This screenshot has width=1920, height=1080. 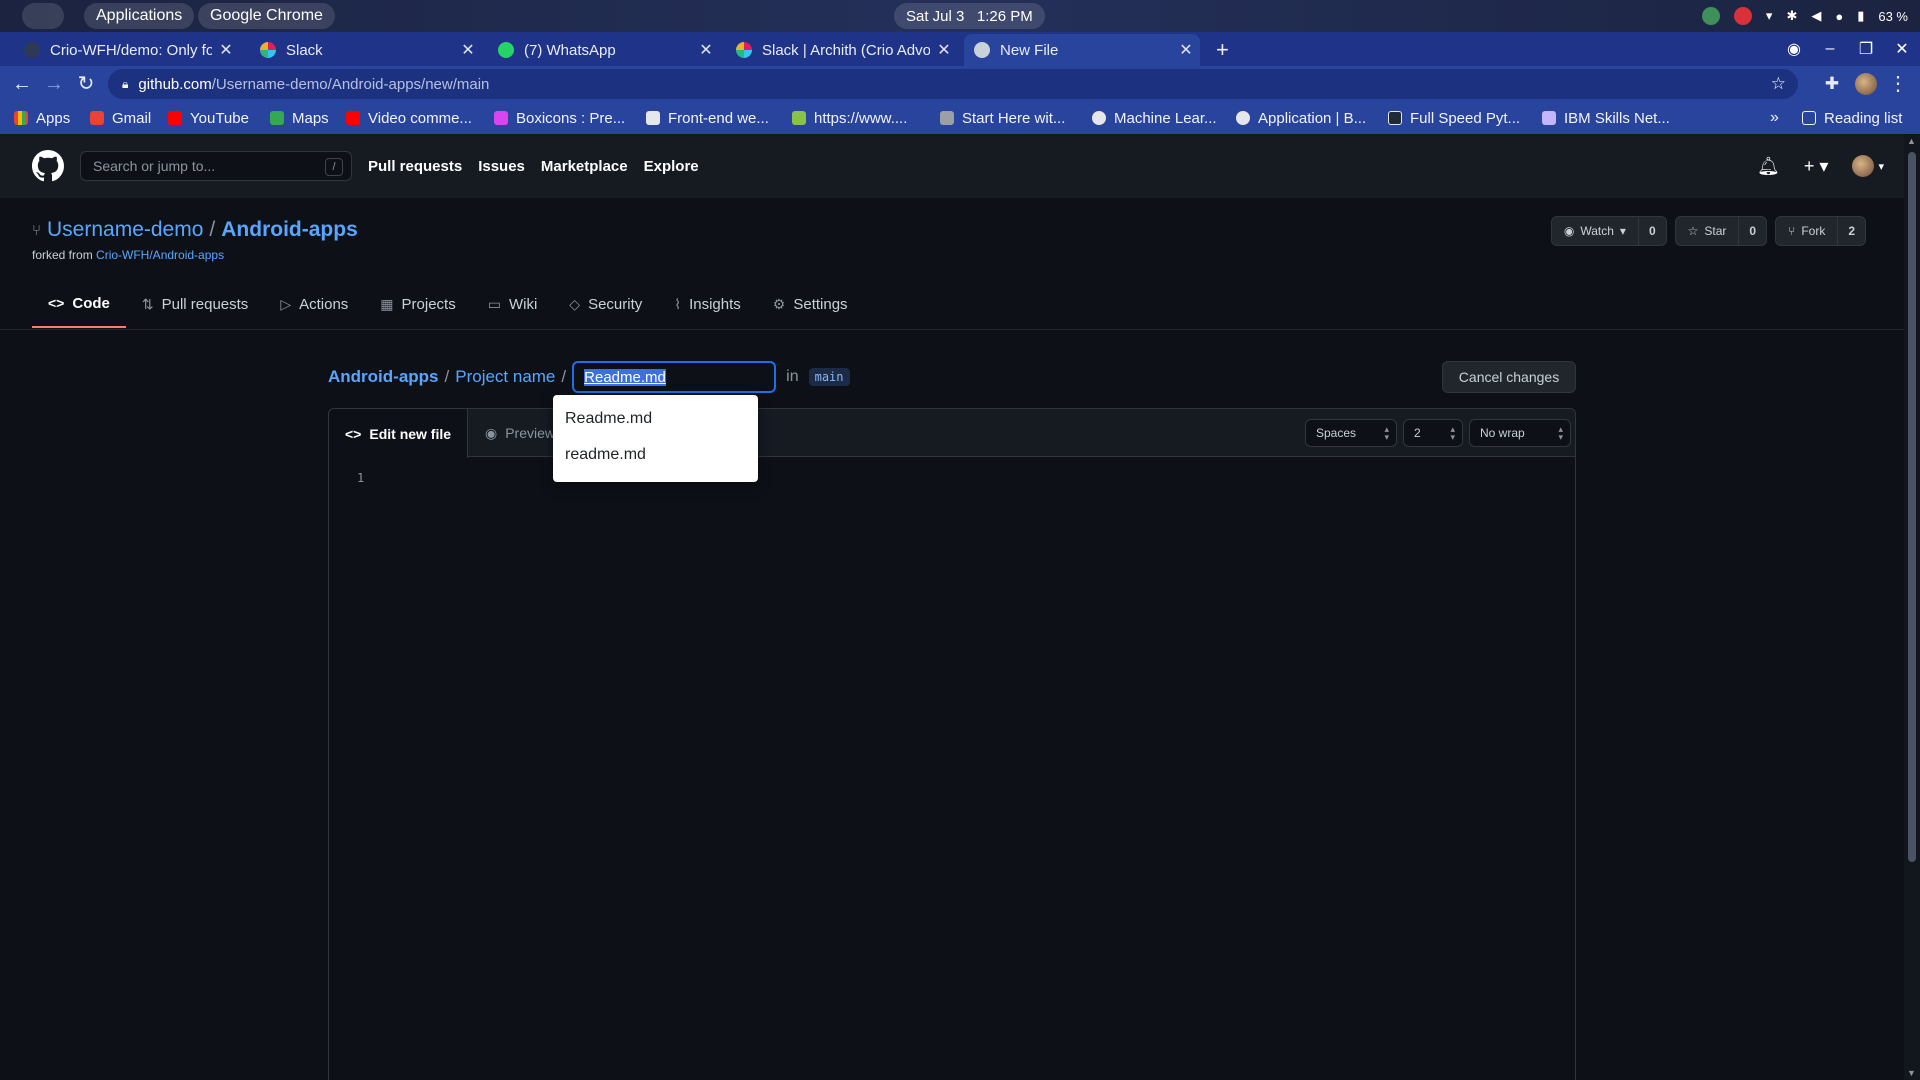 What do you see at coordinates (79, 304) in the screenshot?
I see `tab-code: <>Code` at bounding box center [79, 304].